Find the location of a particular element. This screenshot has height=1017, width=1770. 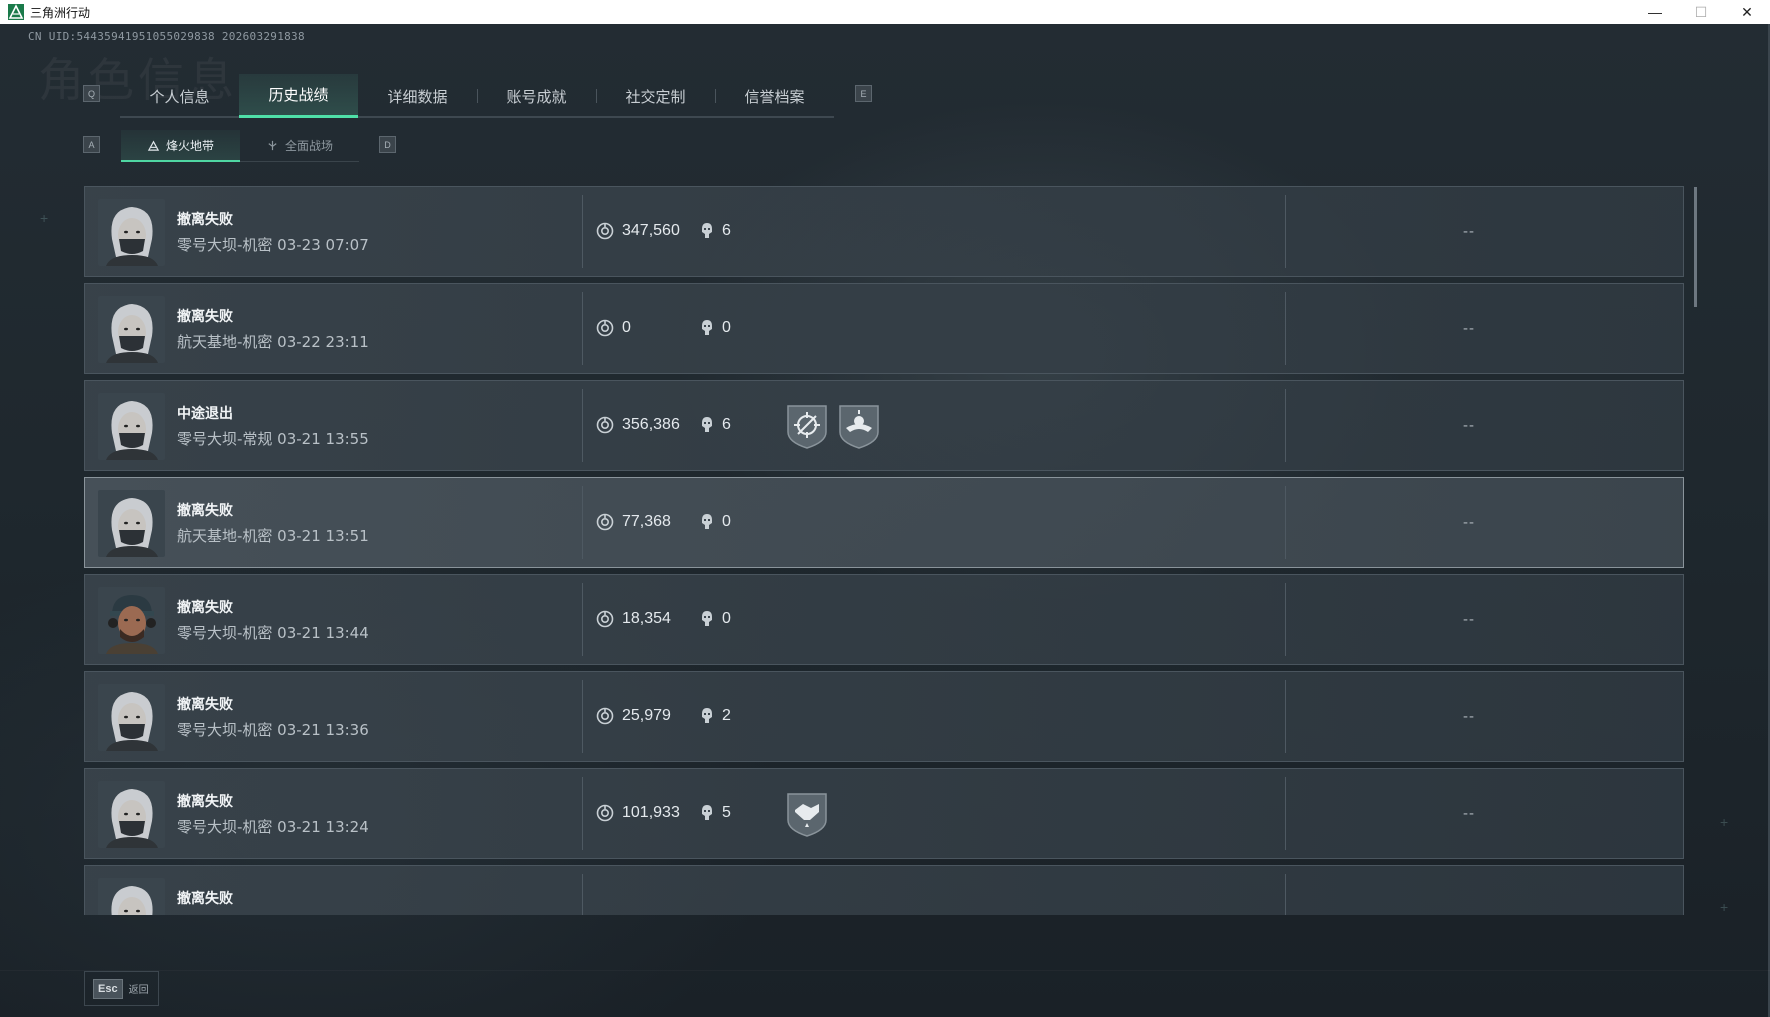

window-title: 三角洲行动 is located at coordinates (60, 12).